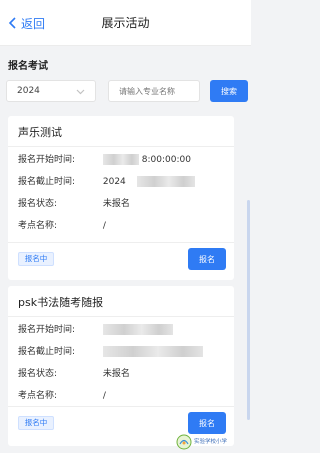  Describe the element at coordinates (28, 66) in the screenshot. I see `section-title: 报名考试` at that location.